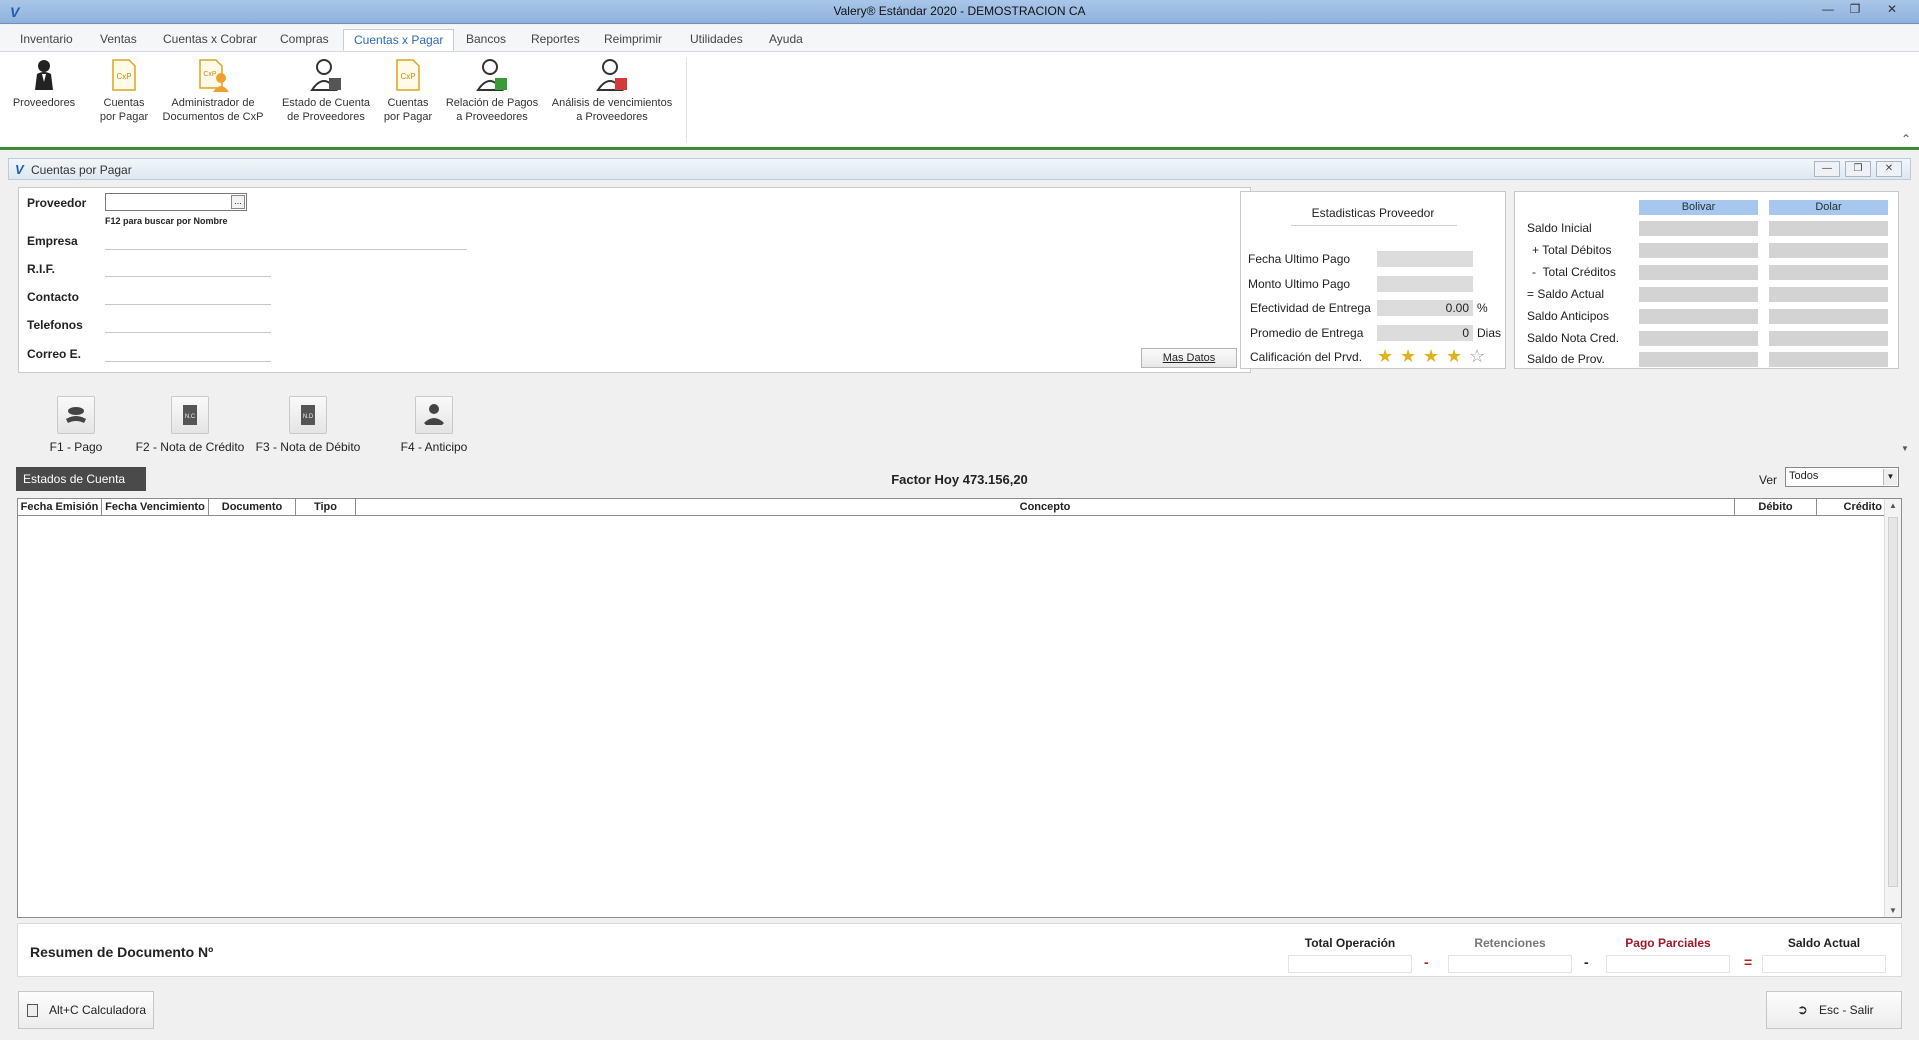 The width and height of the screenshot is (1919, 1040). What do you see at coordinates (86, 1010) in the screenshot?
I see `calculadora-button: Alt+C Calculadora` at bounding box center [86, 1010].